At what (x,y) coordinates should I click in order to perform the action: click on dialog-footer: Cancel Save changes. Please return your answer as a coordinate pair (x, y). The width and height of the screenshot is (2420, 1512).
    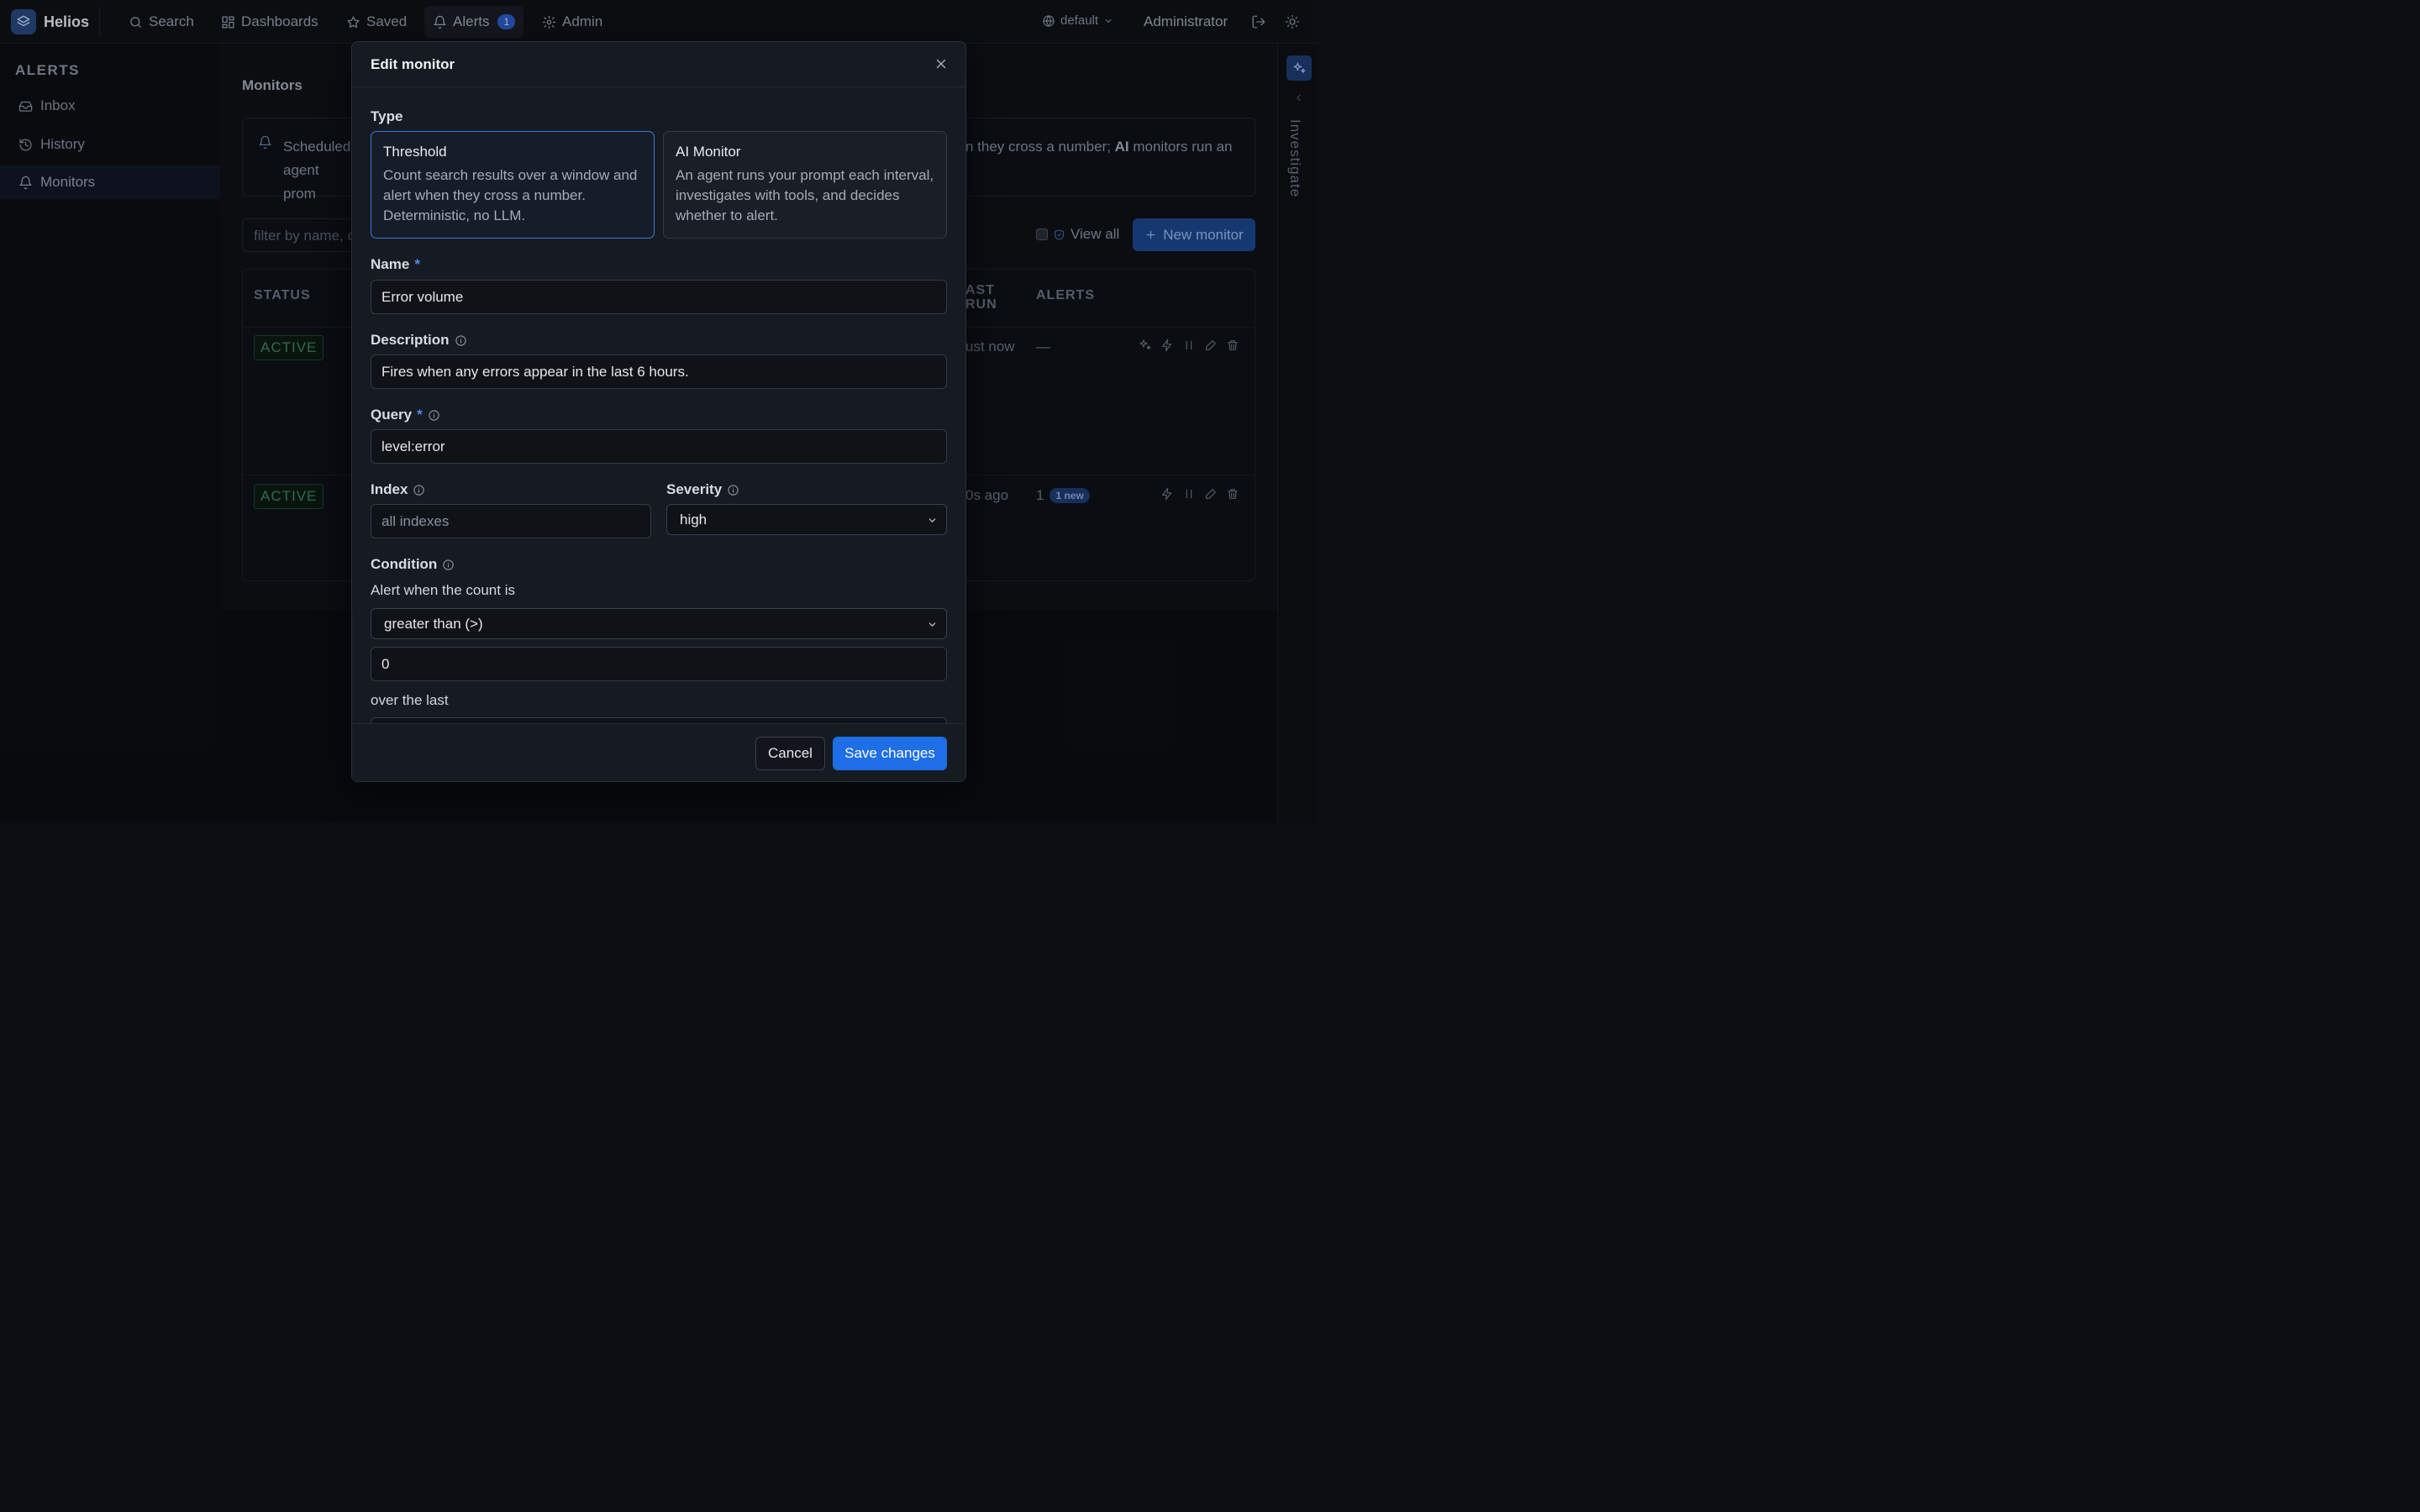
    Looking at the image, I should click on (658, 752).